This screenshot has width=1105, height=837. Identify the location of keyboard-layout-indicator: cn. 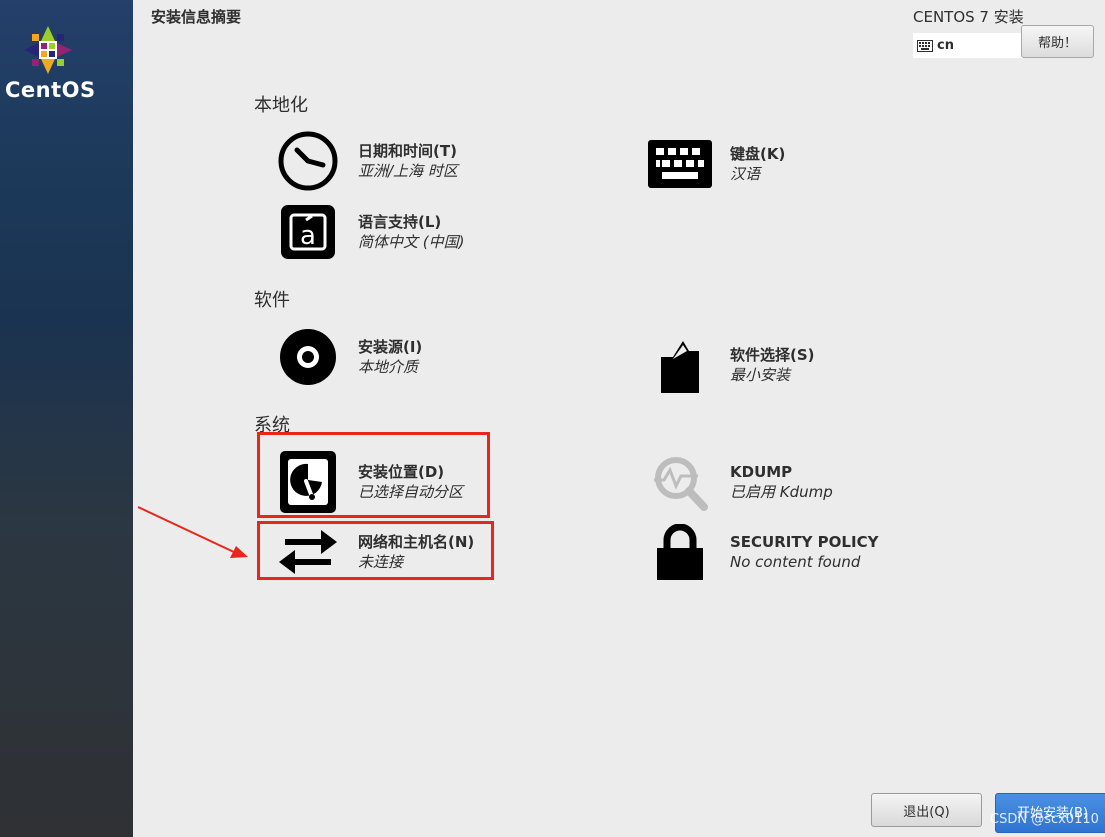
(968, 45).